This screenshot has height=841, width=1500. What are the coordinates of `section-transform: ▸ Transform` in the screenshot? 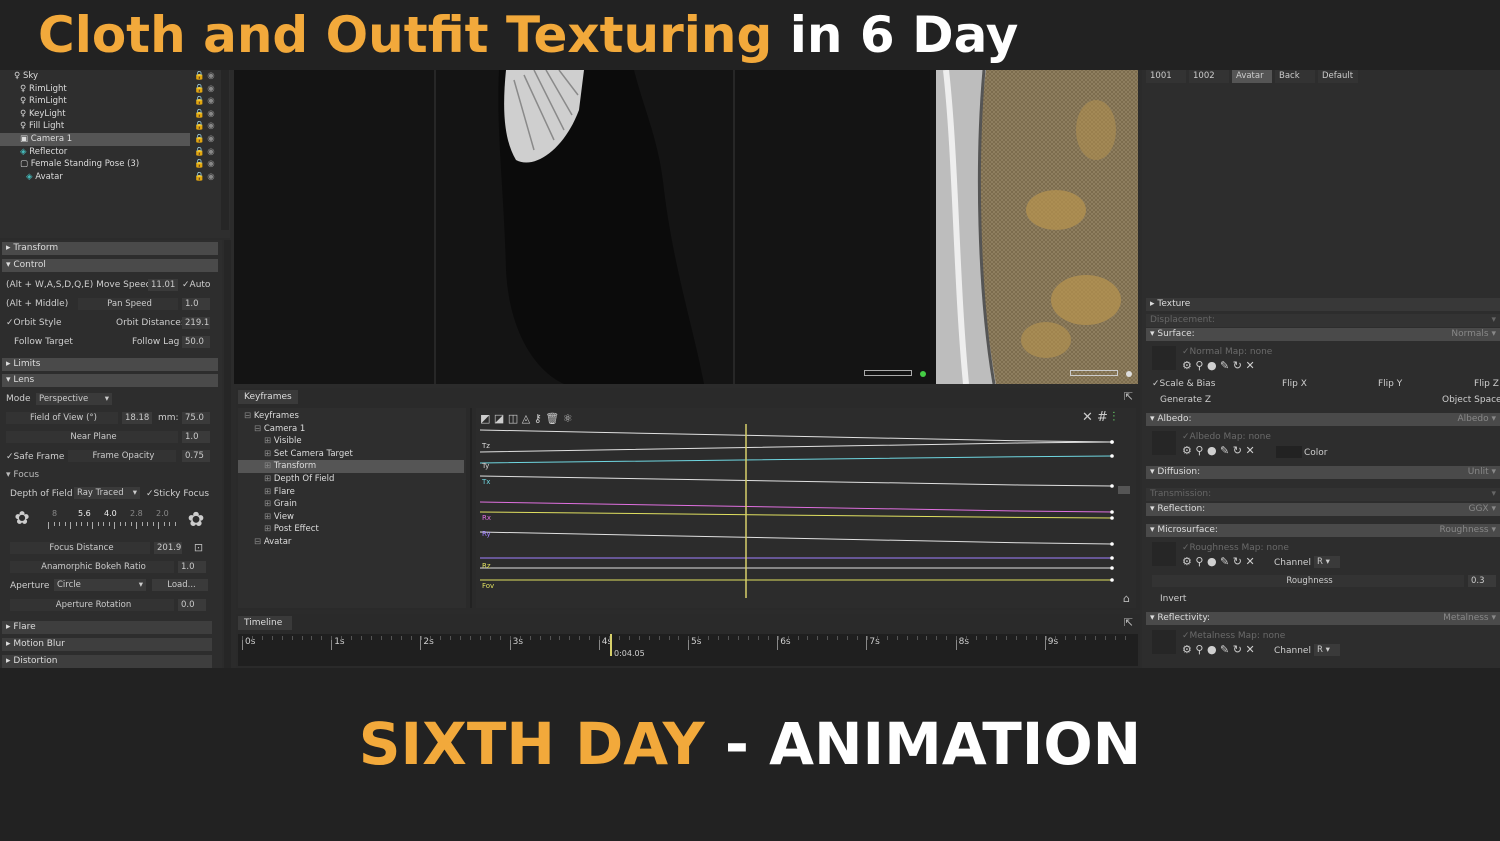 It's located at (110, 248).